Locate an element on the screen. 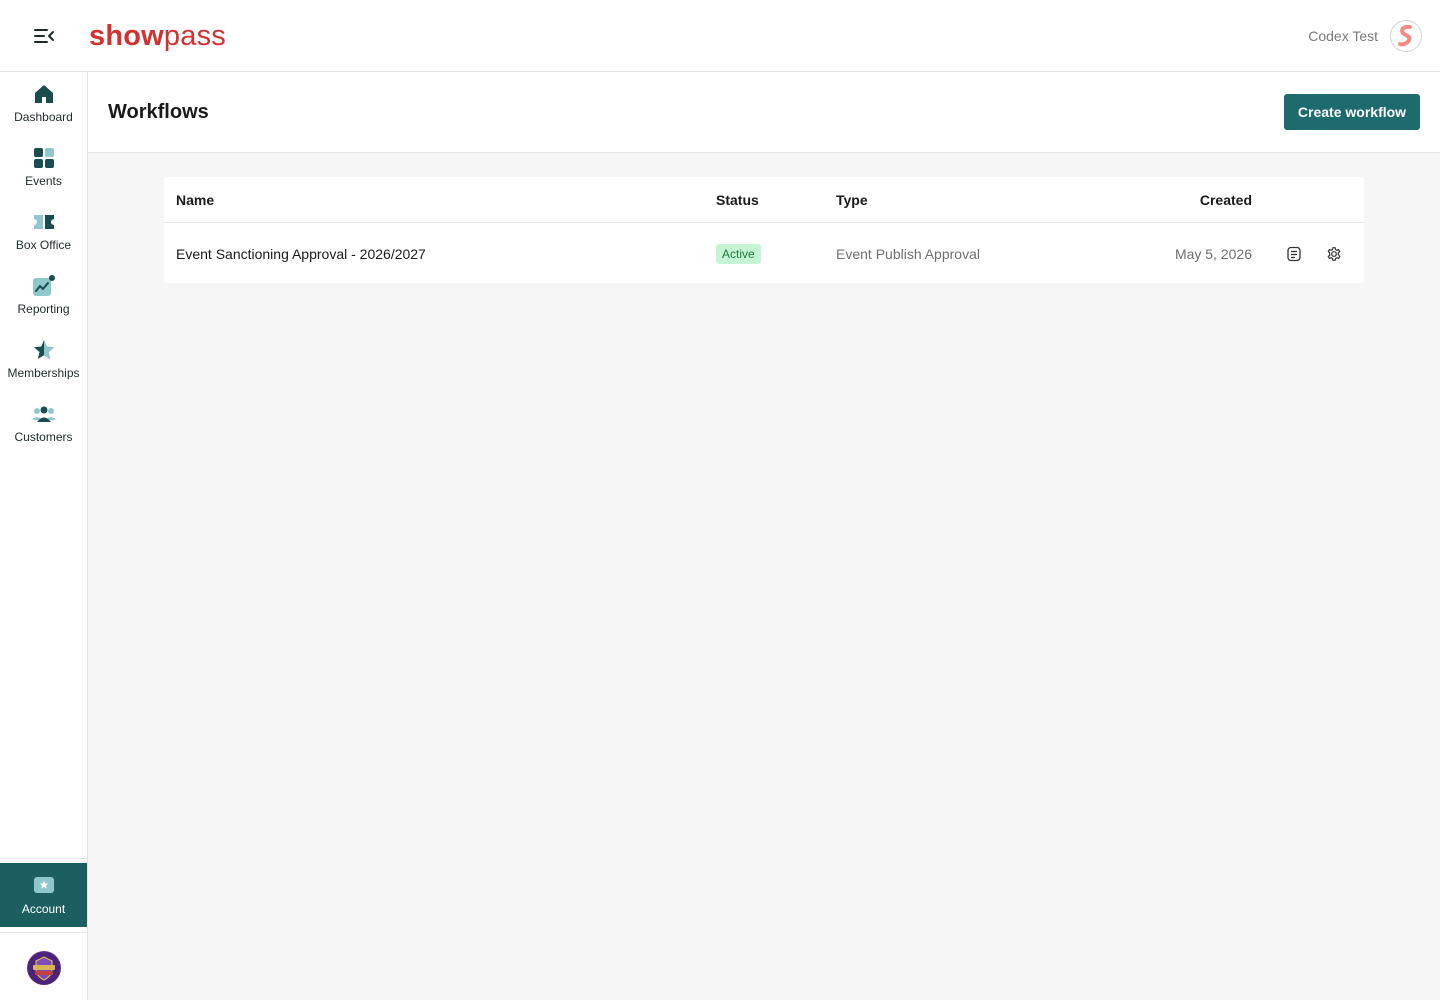 The height and width of the screenshot is (1000, 1440). sidebar-item-label: Reporting is located at coordinates (43, 309).